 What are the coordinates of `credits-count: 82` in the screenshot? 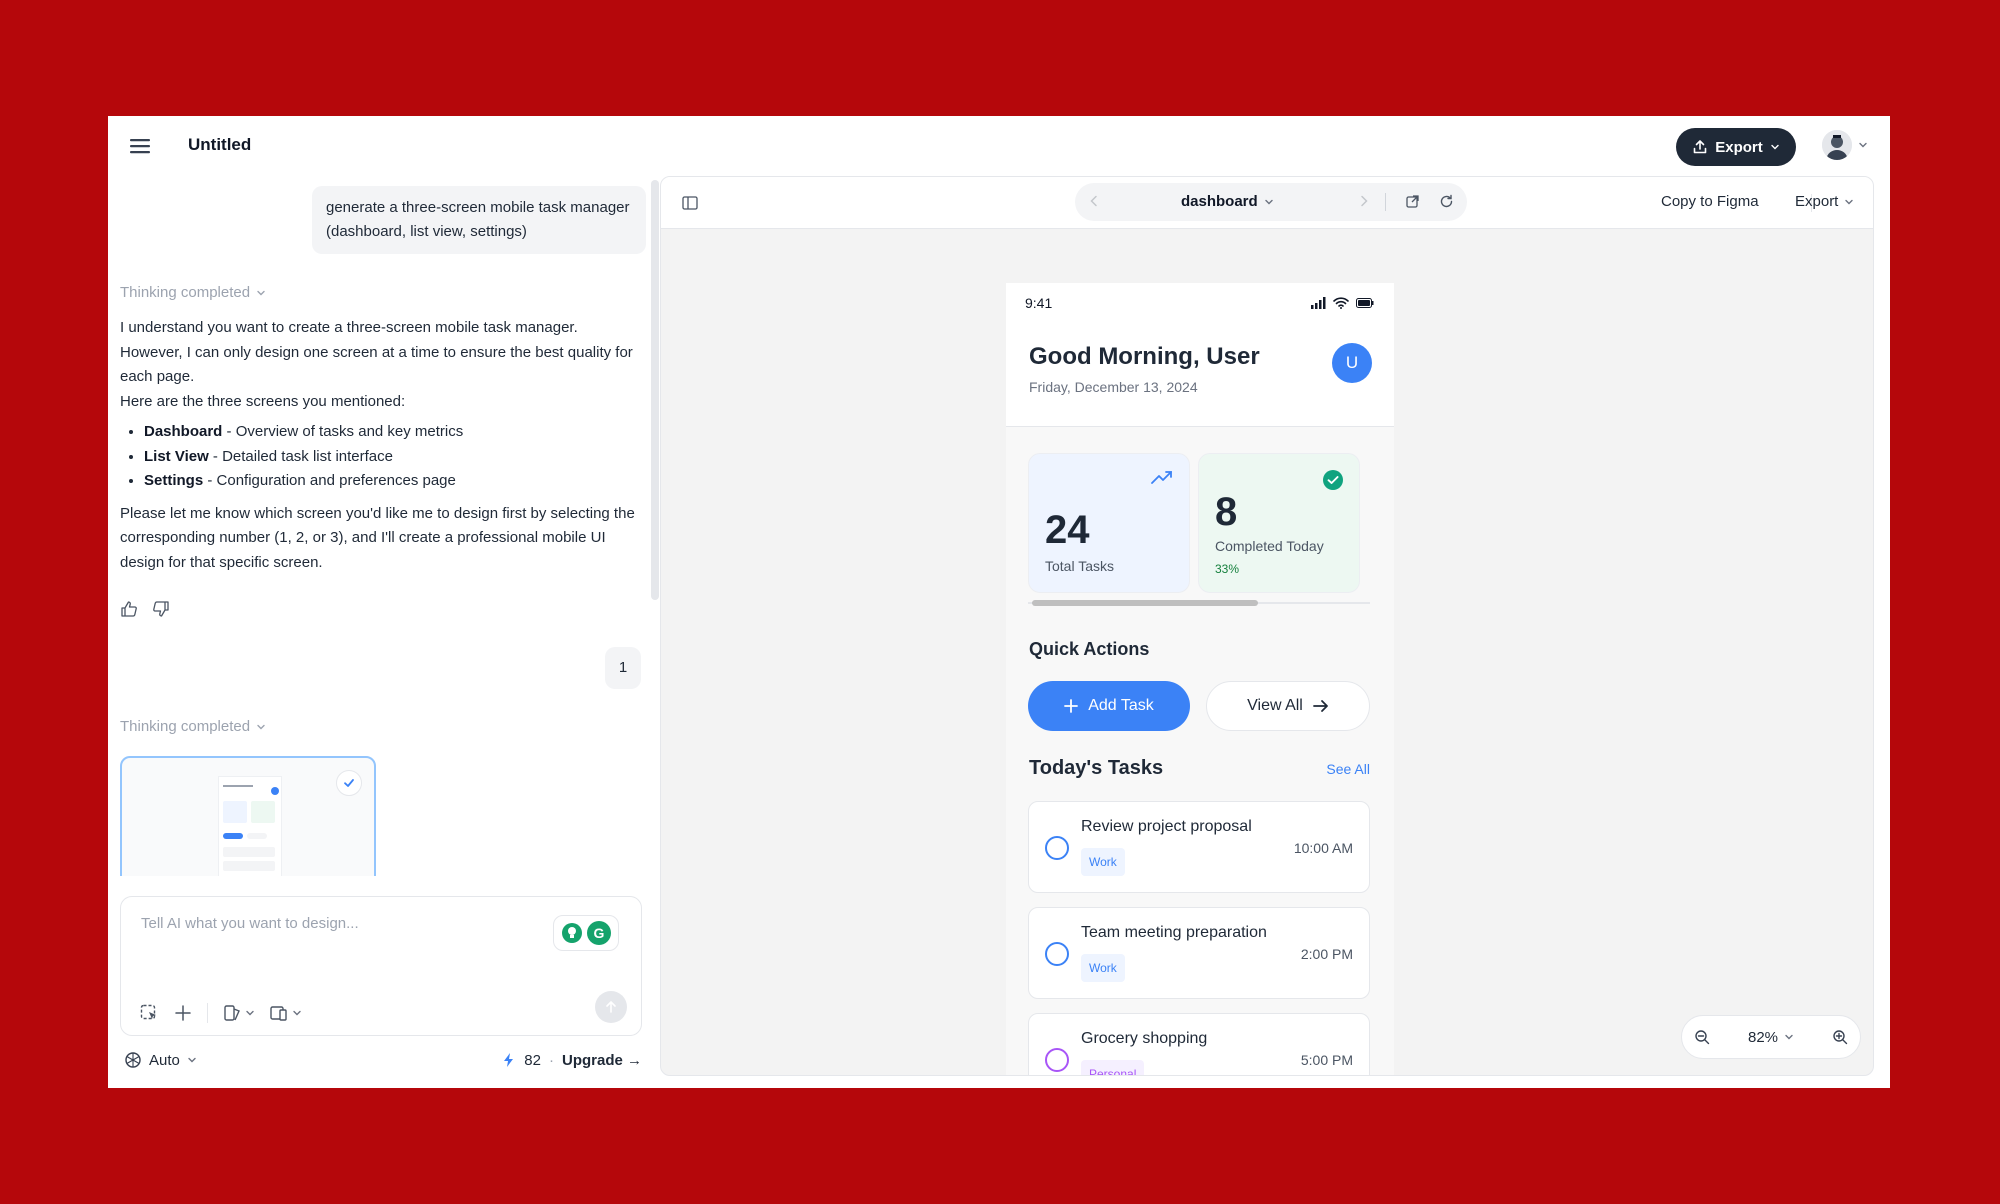 It's located at (532, 1060).